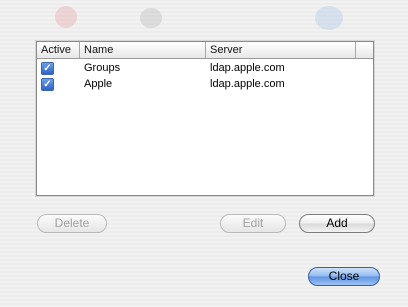 The height and width of the screenshot is (307, 408). I want to click on column-header-name: Name, so click(143, 50).